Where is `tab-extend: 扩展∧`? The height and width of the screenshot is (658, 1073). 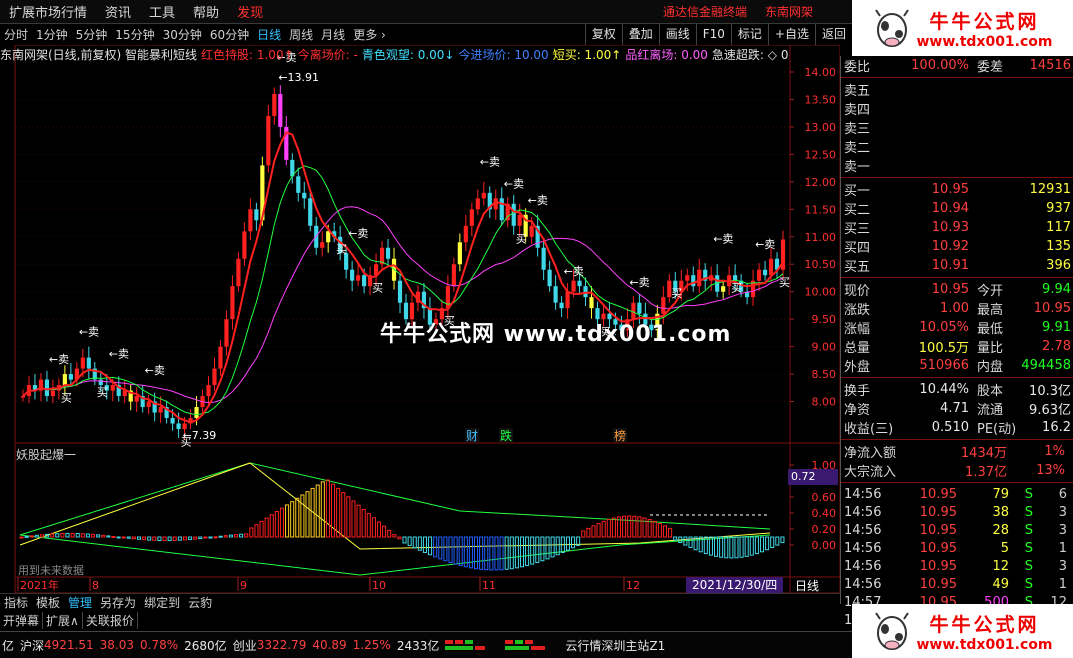
tab-extend: 扩展∧ is located at coordinates (63, 620).